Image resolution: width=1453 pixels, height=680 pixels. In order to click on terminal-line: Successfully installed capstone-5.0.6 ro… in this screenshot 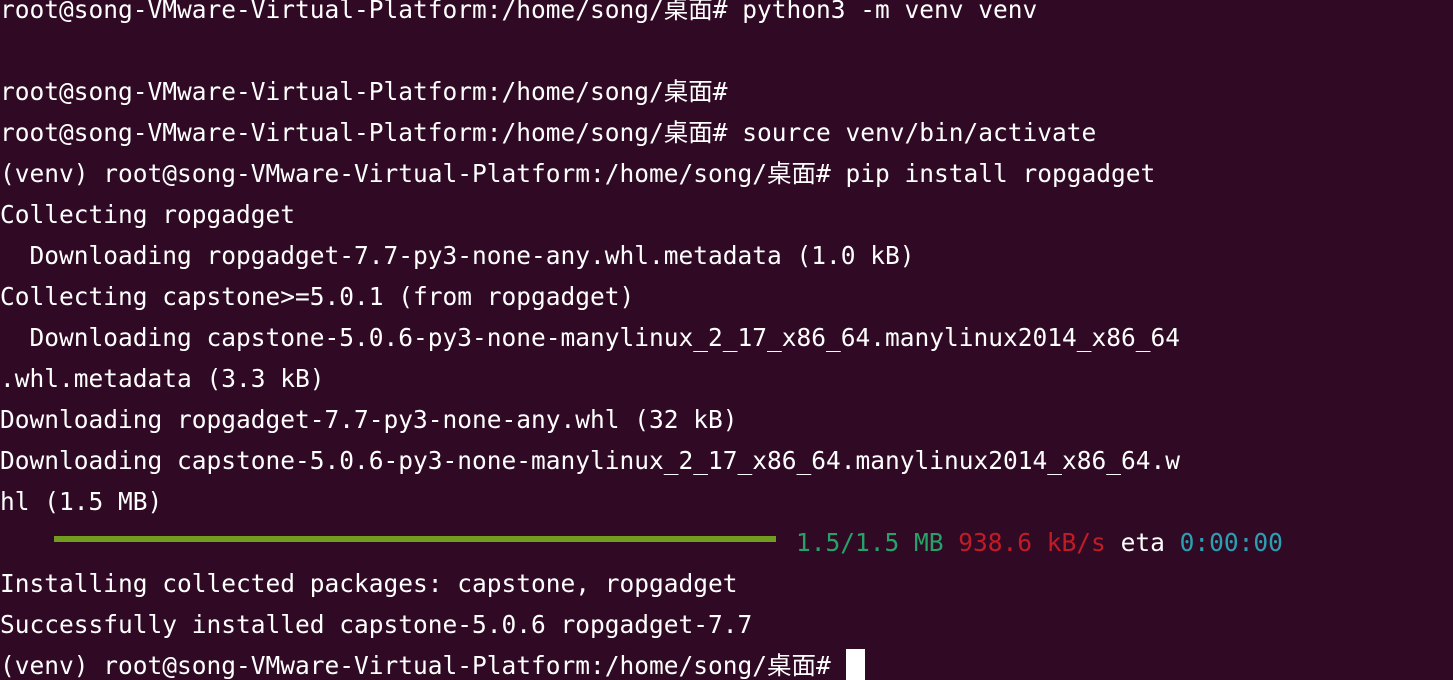, I will do `click(376, 624)`.